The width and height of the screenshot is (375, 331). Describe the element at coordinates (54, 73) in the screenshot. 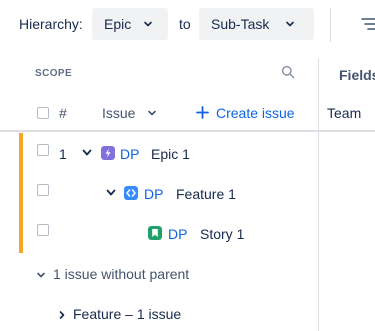

I see `scope-title: SCOPE` at that location.